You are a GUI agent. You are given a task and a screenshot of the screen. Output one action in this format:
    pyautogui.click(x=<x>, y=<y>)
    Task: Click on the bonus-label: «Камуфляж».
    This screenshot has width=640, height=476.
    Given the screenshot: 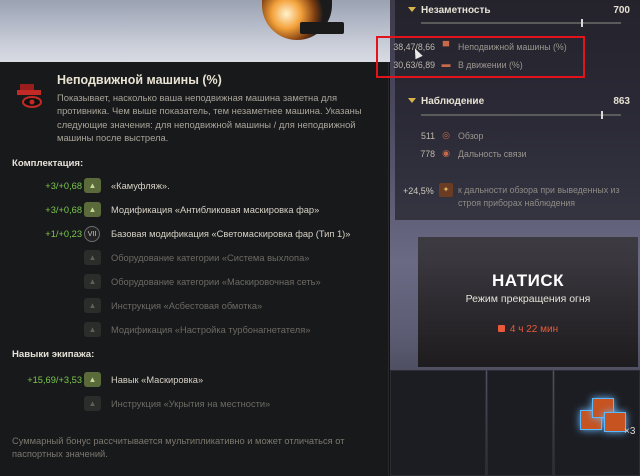 What is the action you would take?
    pyautogui.click(x=140, y=186)
    